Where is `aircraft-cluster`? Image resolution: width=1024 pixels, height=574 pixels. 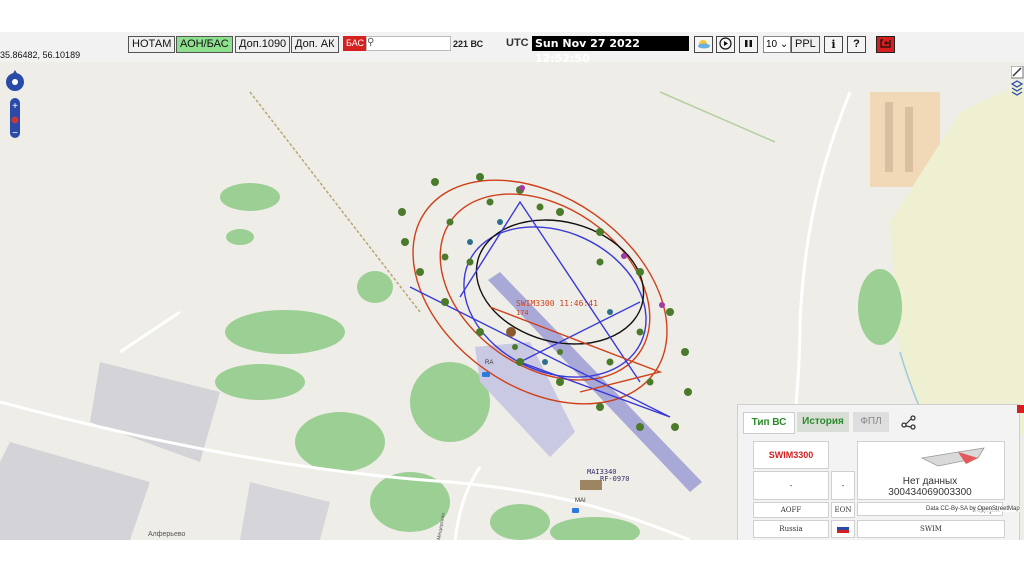
aircraft-cluster is located at coordinates (591, 485).